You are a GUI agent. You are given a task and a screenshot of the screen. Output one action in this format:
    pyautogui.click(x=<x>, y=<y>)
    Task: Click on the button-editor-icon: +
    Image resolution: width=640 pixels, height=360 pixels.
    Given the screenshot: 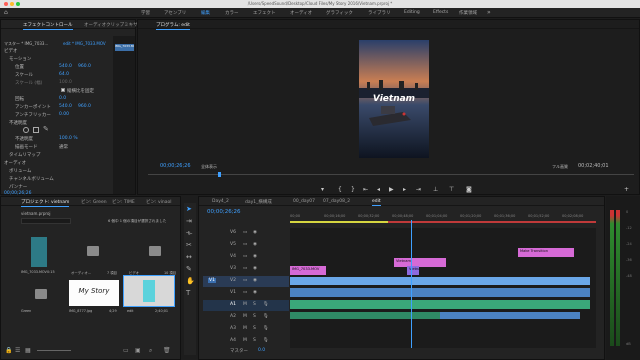 What is the action you would take?
    pyautogui.click(x=626, y=189)
    